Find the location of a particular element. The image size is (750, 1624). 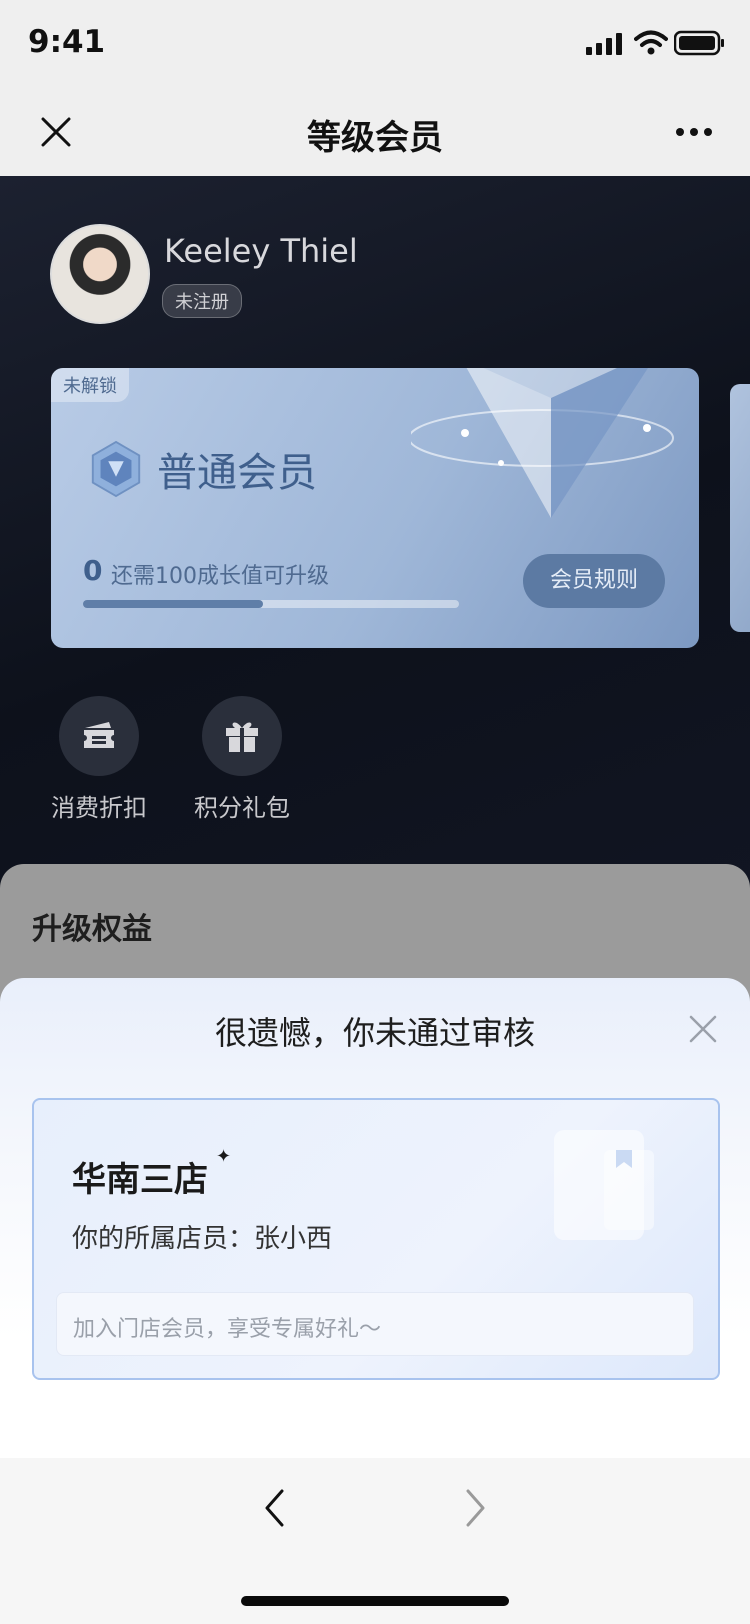

chevron-left-icon is located at coordinates (274, 1508).